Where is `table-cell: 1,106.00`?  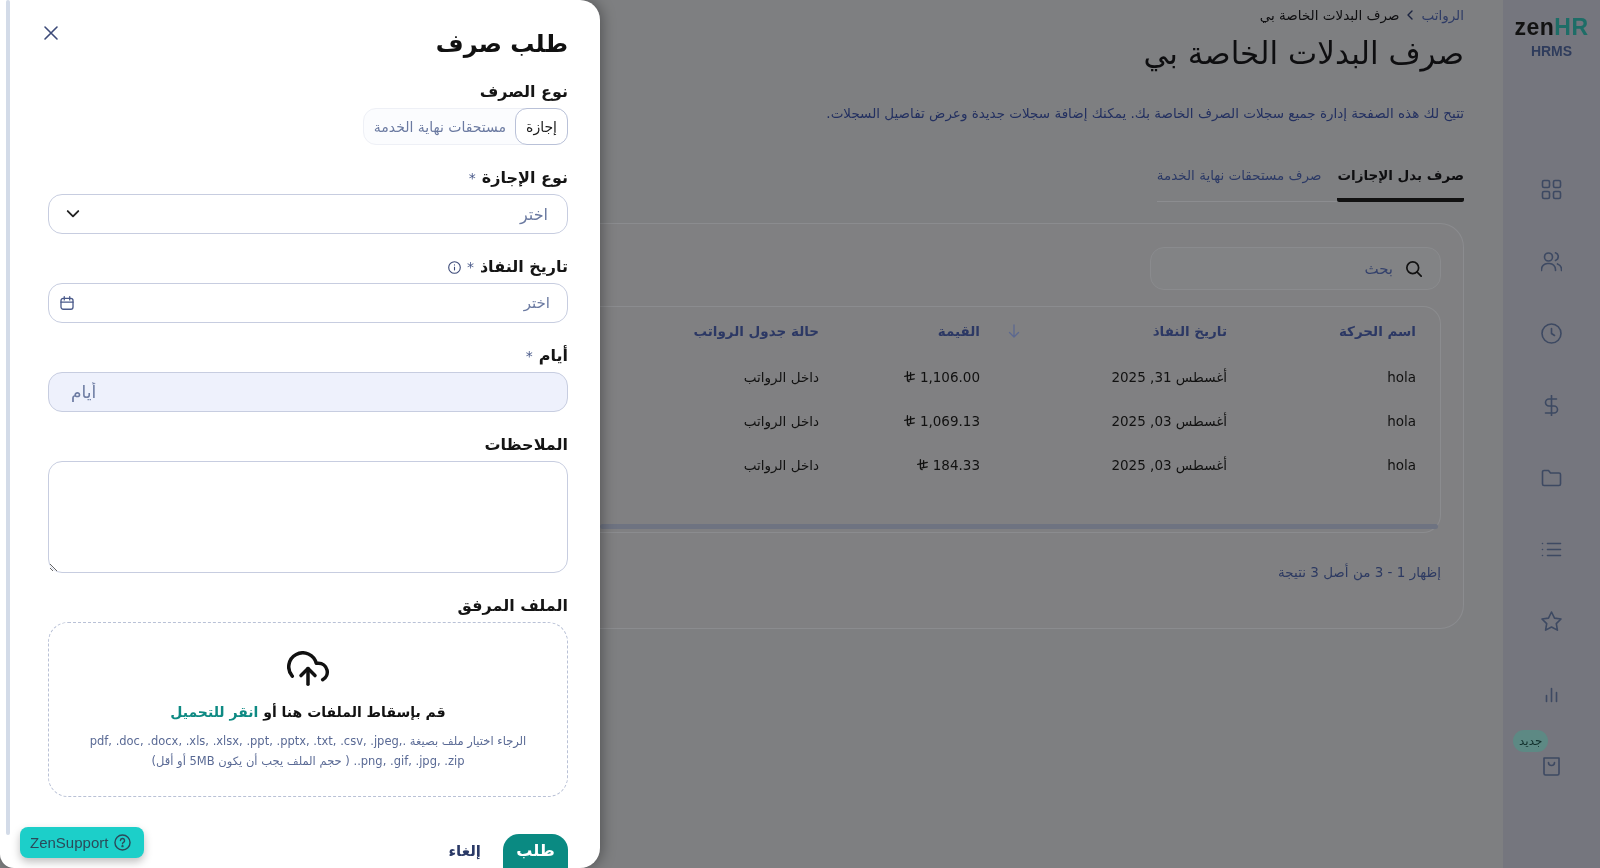 table-cell: 1,106.00 is located at coordinates (949, 377).